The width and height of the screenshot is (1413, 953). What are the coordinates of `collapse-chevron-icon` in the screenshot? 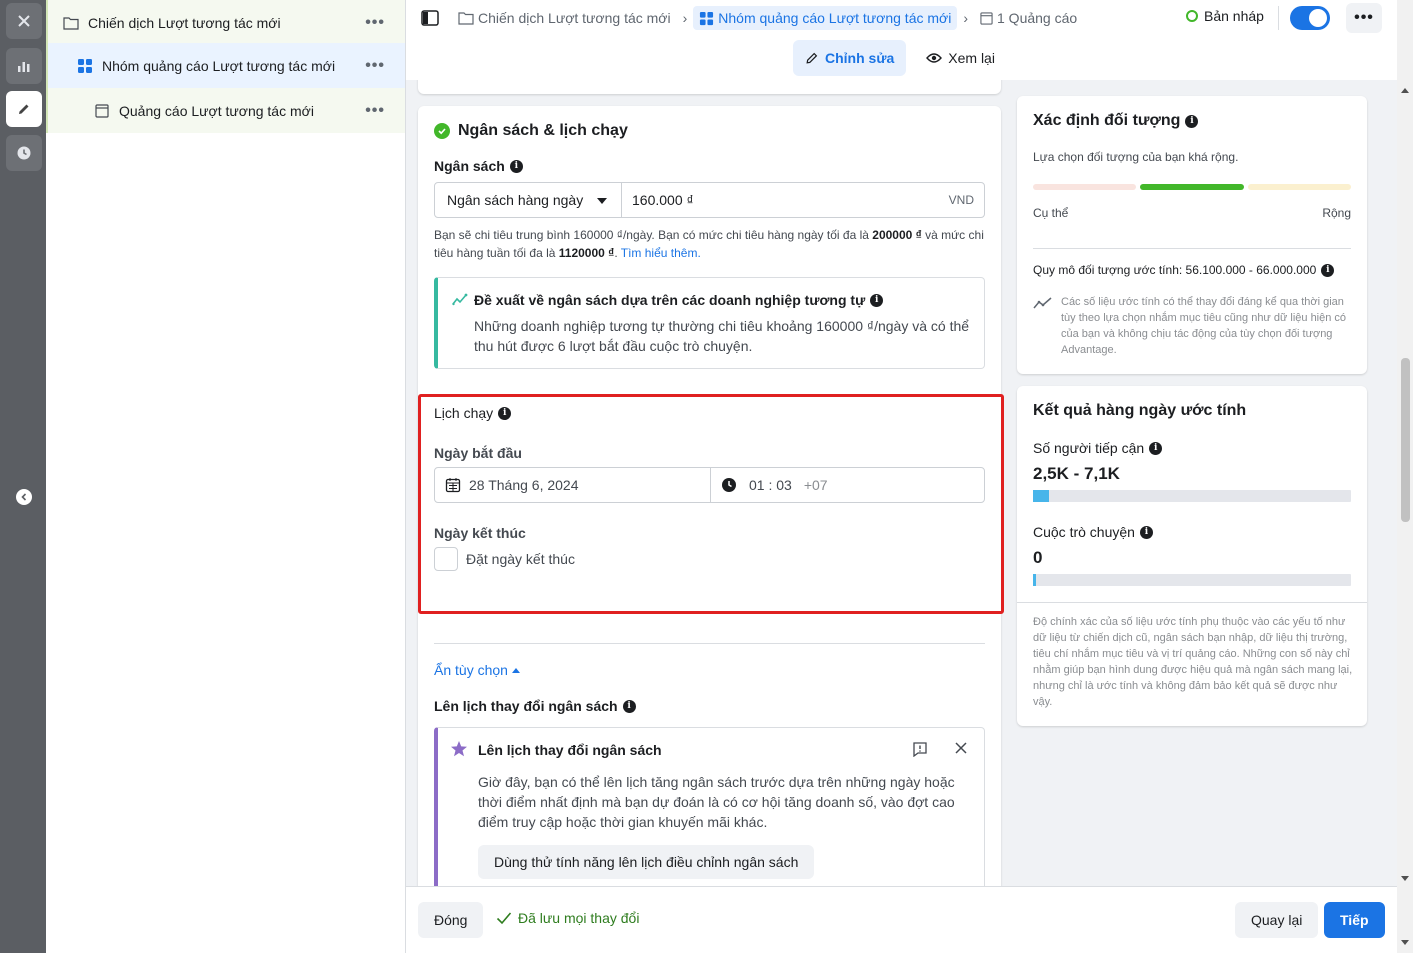 It's located at (24, 497).